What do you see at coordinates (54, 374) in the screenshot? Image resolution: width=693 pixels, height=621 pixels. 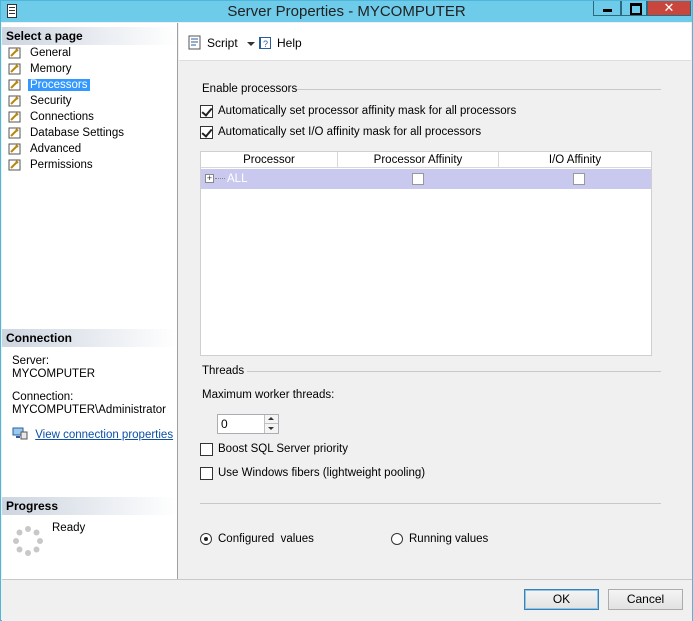 I see `server-value: MYCOMPUTER` at bounding box center [54, 374].